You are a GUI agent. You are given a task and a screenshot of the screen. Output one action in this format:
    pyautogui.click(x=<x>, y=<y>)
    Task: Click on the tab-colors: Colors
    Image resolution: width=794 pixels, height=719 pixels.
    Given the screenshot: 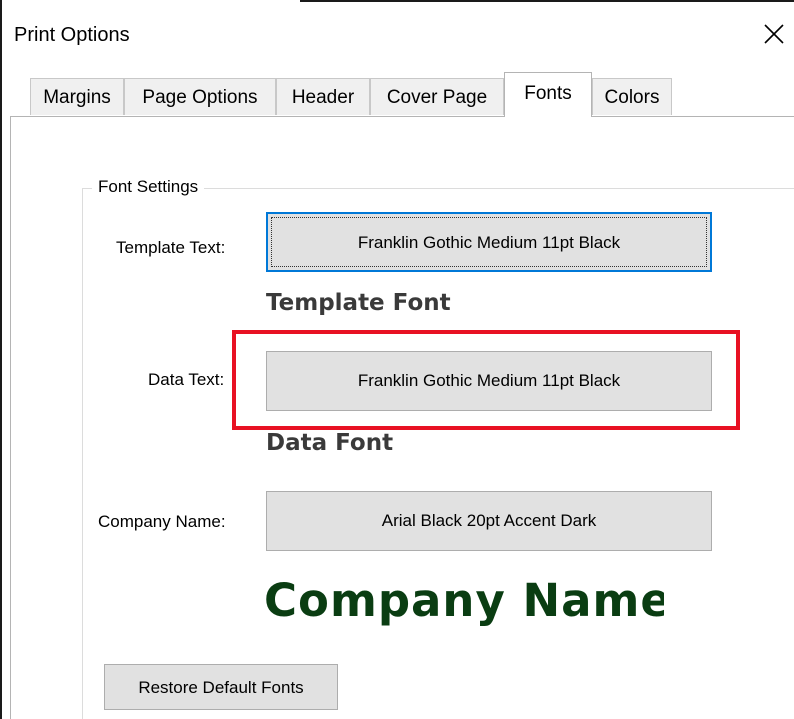 What is the action you would take?
    pyautogui.click(x=632, y=96)
    